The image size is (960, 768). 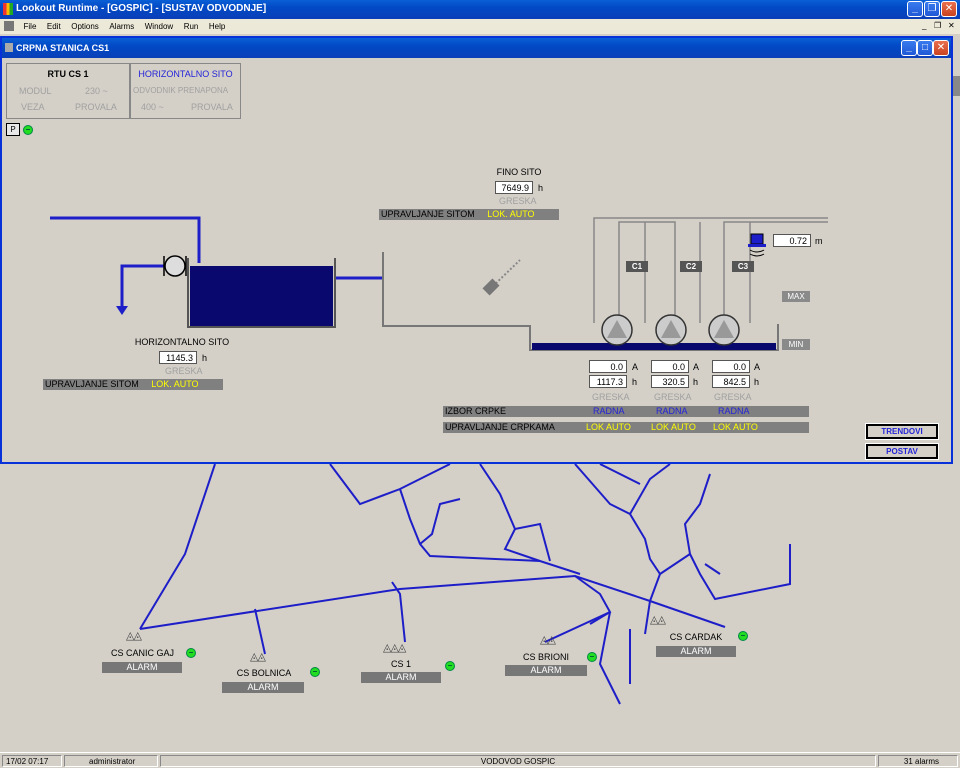 I want to click on station-cs1-pumps-icon: ◬◬◬, so click(x=394, y=648).